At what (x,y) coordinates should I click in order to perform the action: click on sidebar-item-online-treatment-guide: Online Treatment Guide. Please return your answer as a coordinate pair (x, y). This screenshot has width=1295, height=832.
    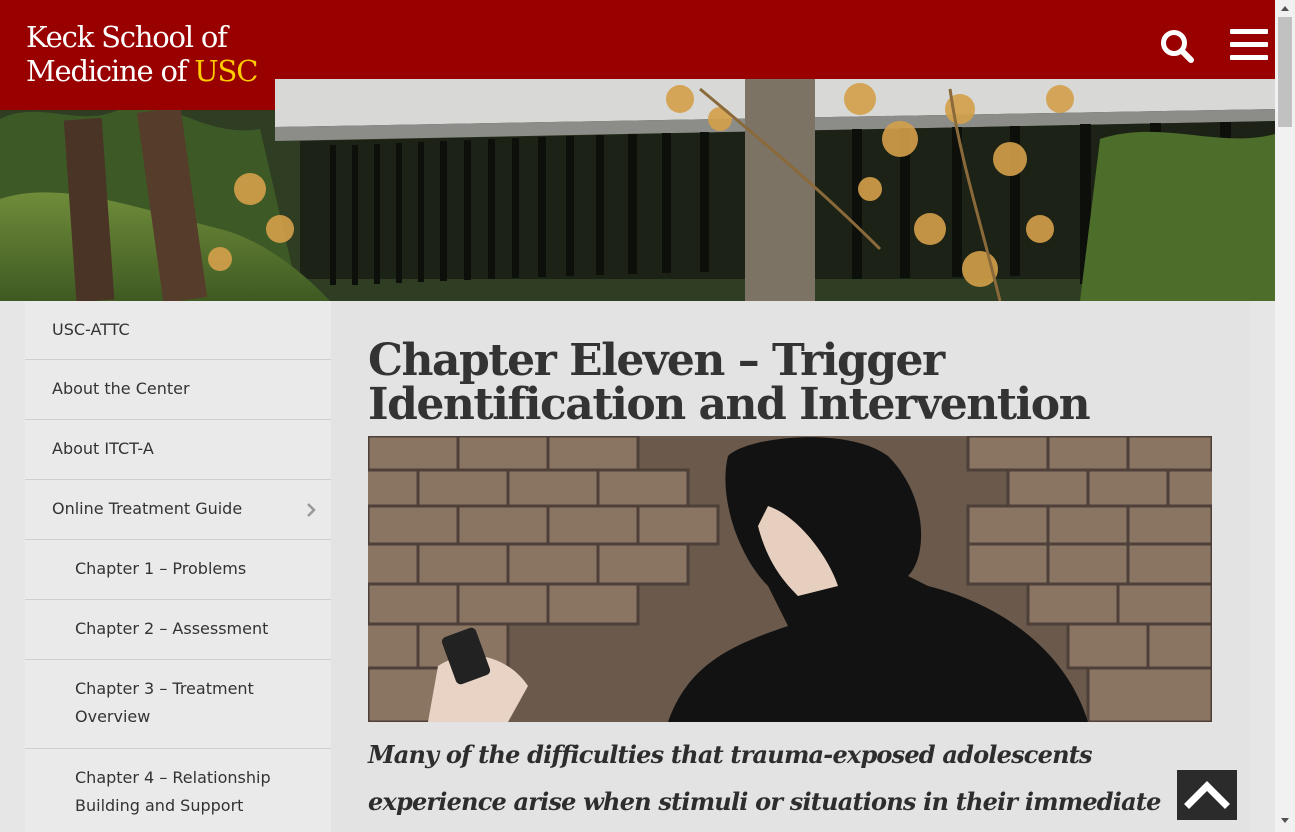
    Looking at the image, I should click on (178, 510).